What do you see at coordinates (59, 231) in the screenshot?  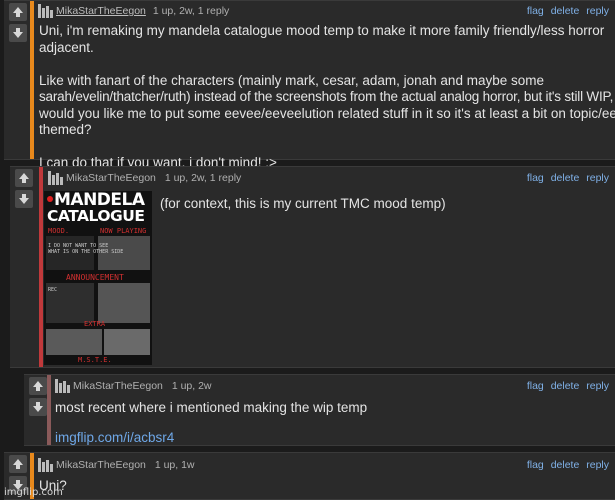 I see `image-label: MOOD.` at bounding box center [59, 231].